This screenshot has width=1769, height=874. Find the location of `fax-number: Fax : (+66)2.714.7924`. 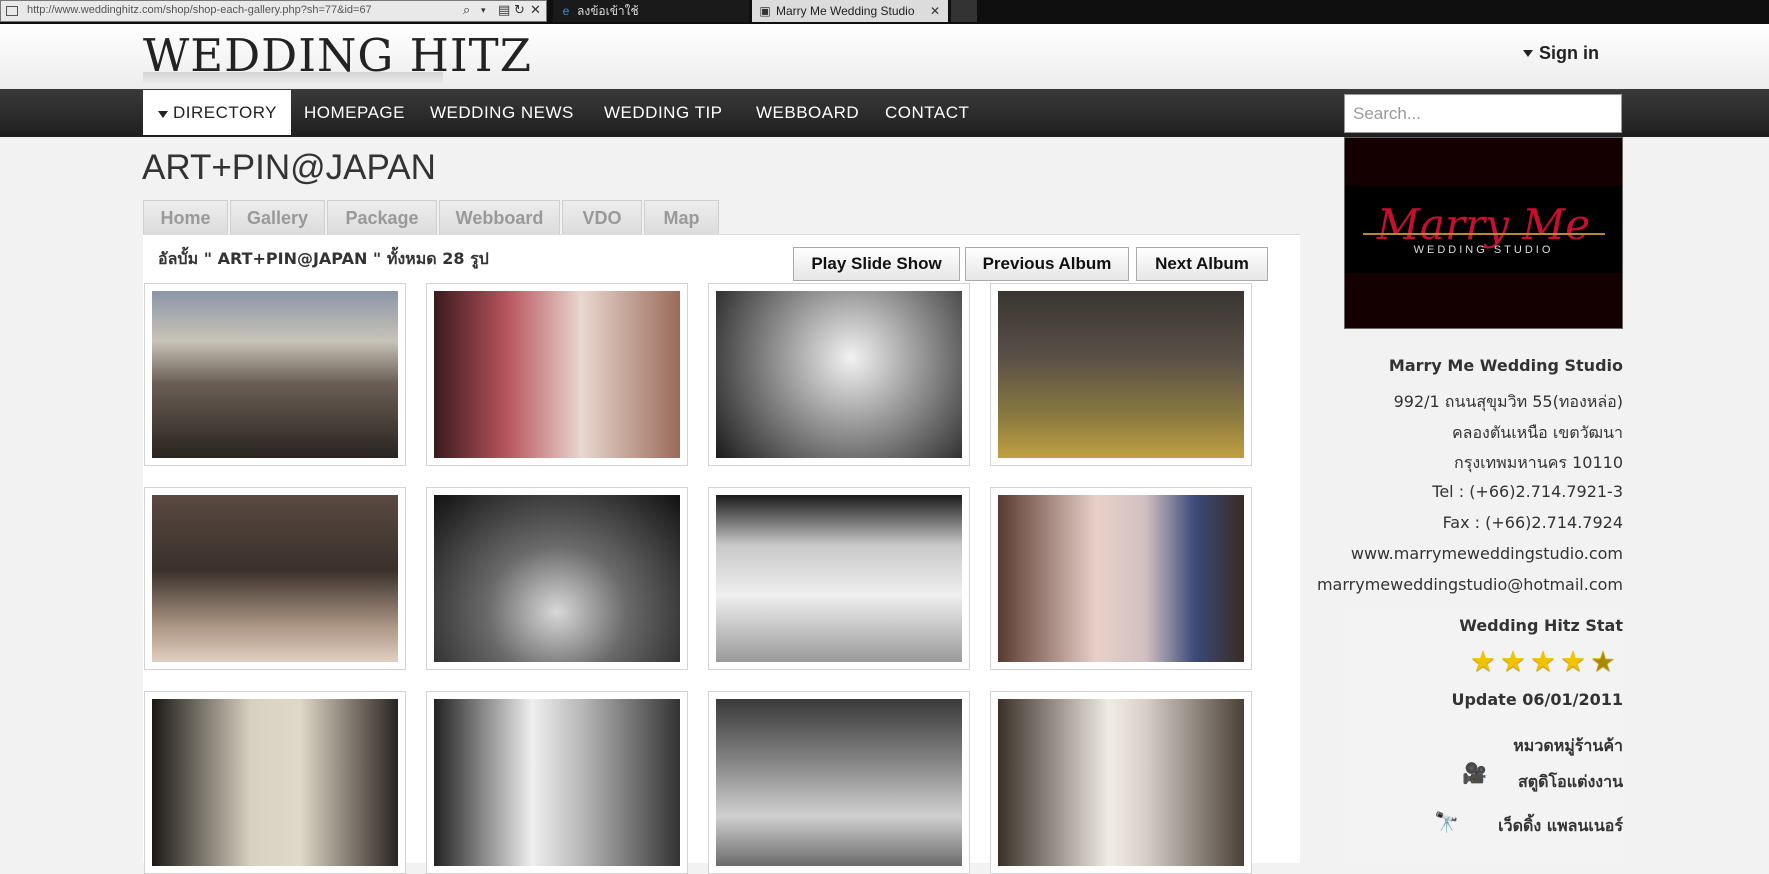

fax-number: Fax : (+66)2.714.7924 is located at coordinates (1532, 522).